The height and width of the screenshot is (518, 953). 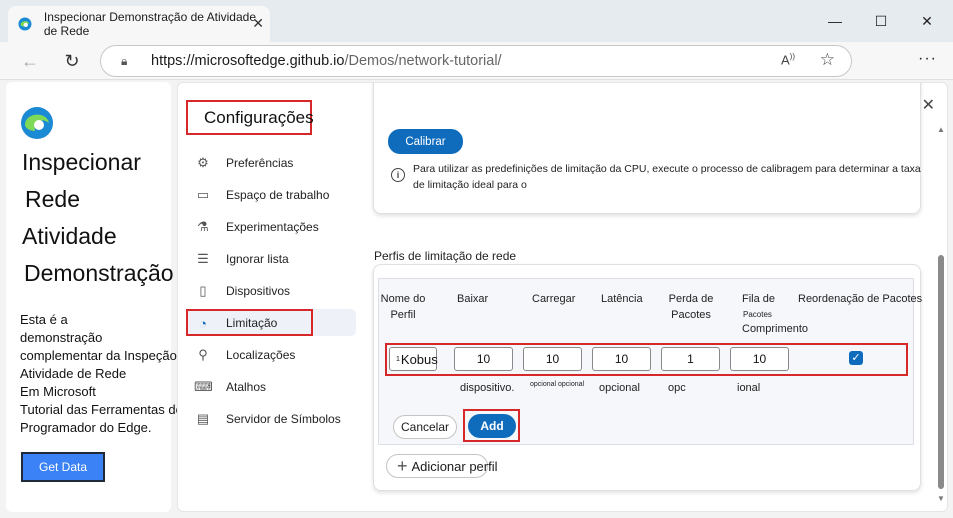 I want to click on profile-name-input: 1 Kobus, so click(x=413, y=359).